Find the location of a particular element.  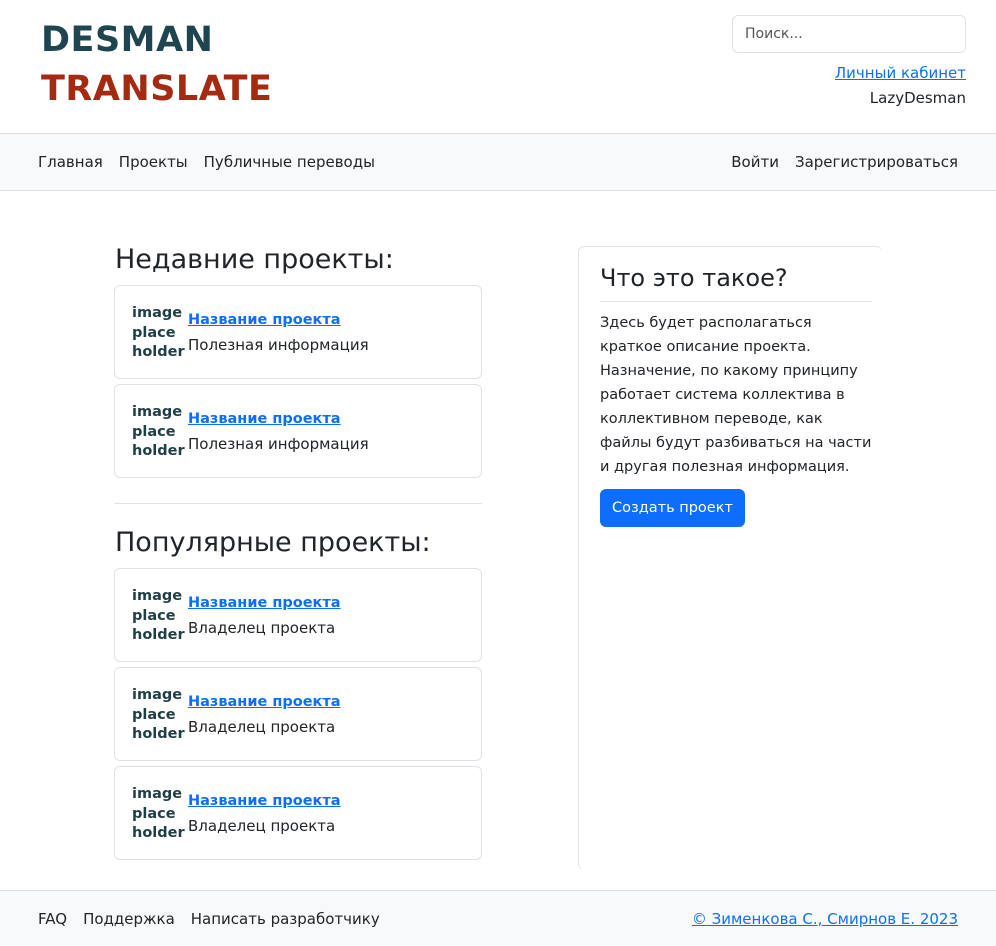

copyright-link: © Зименкова С., Смирнов Е. 2023 is located at coordinates (825, 918).